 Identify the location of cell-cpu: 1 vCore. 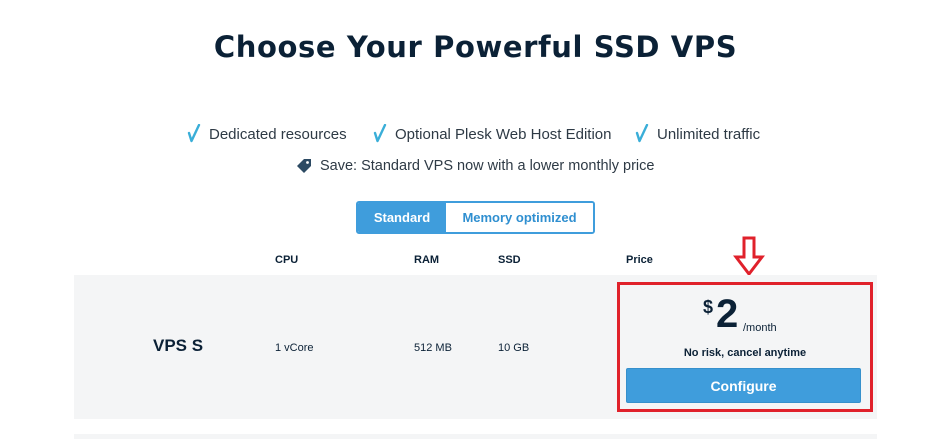
(294, 348).